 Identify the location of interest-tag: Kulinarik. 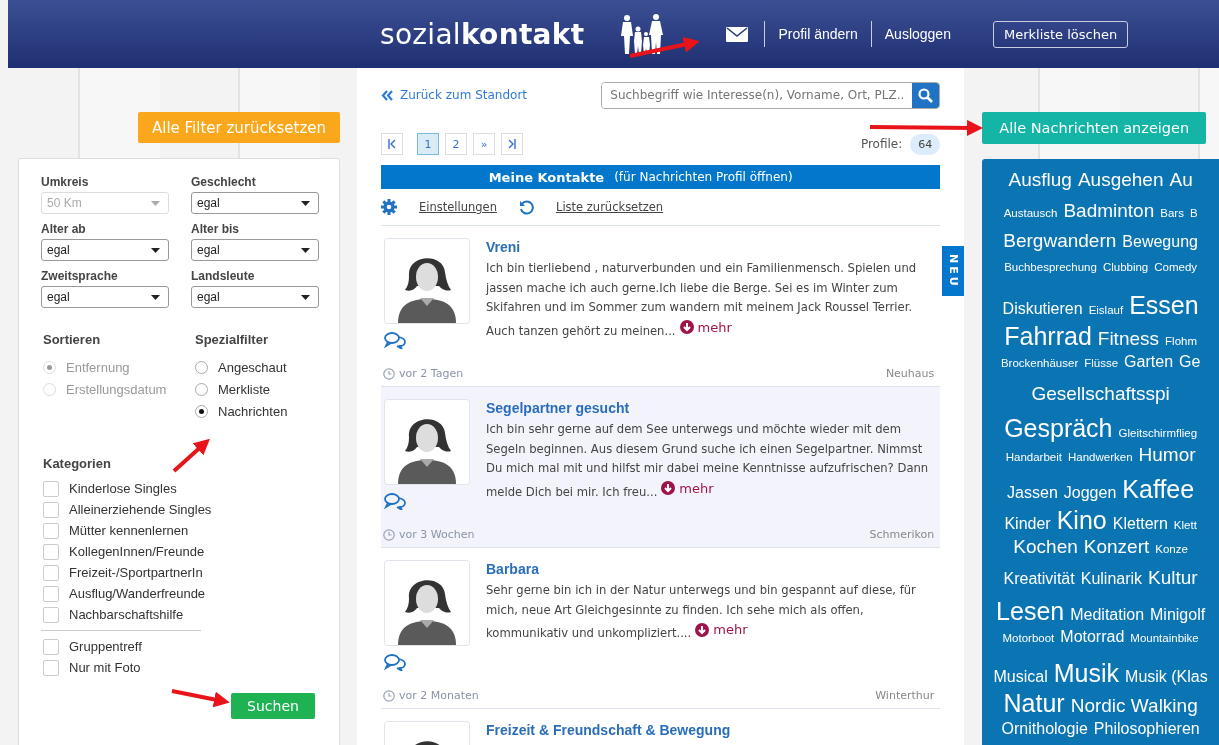
(1111, 578).